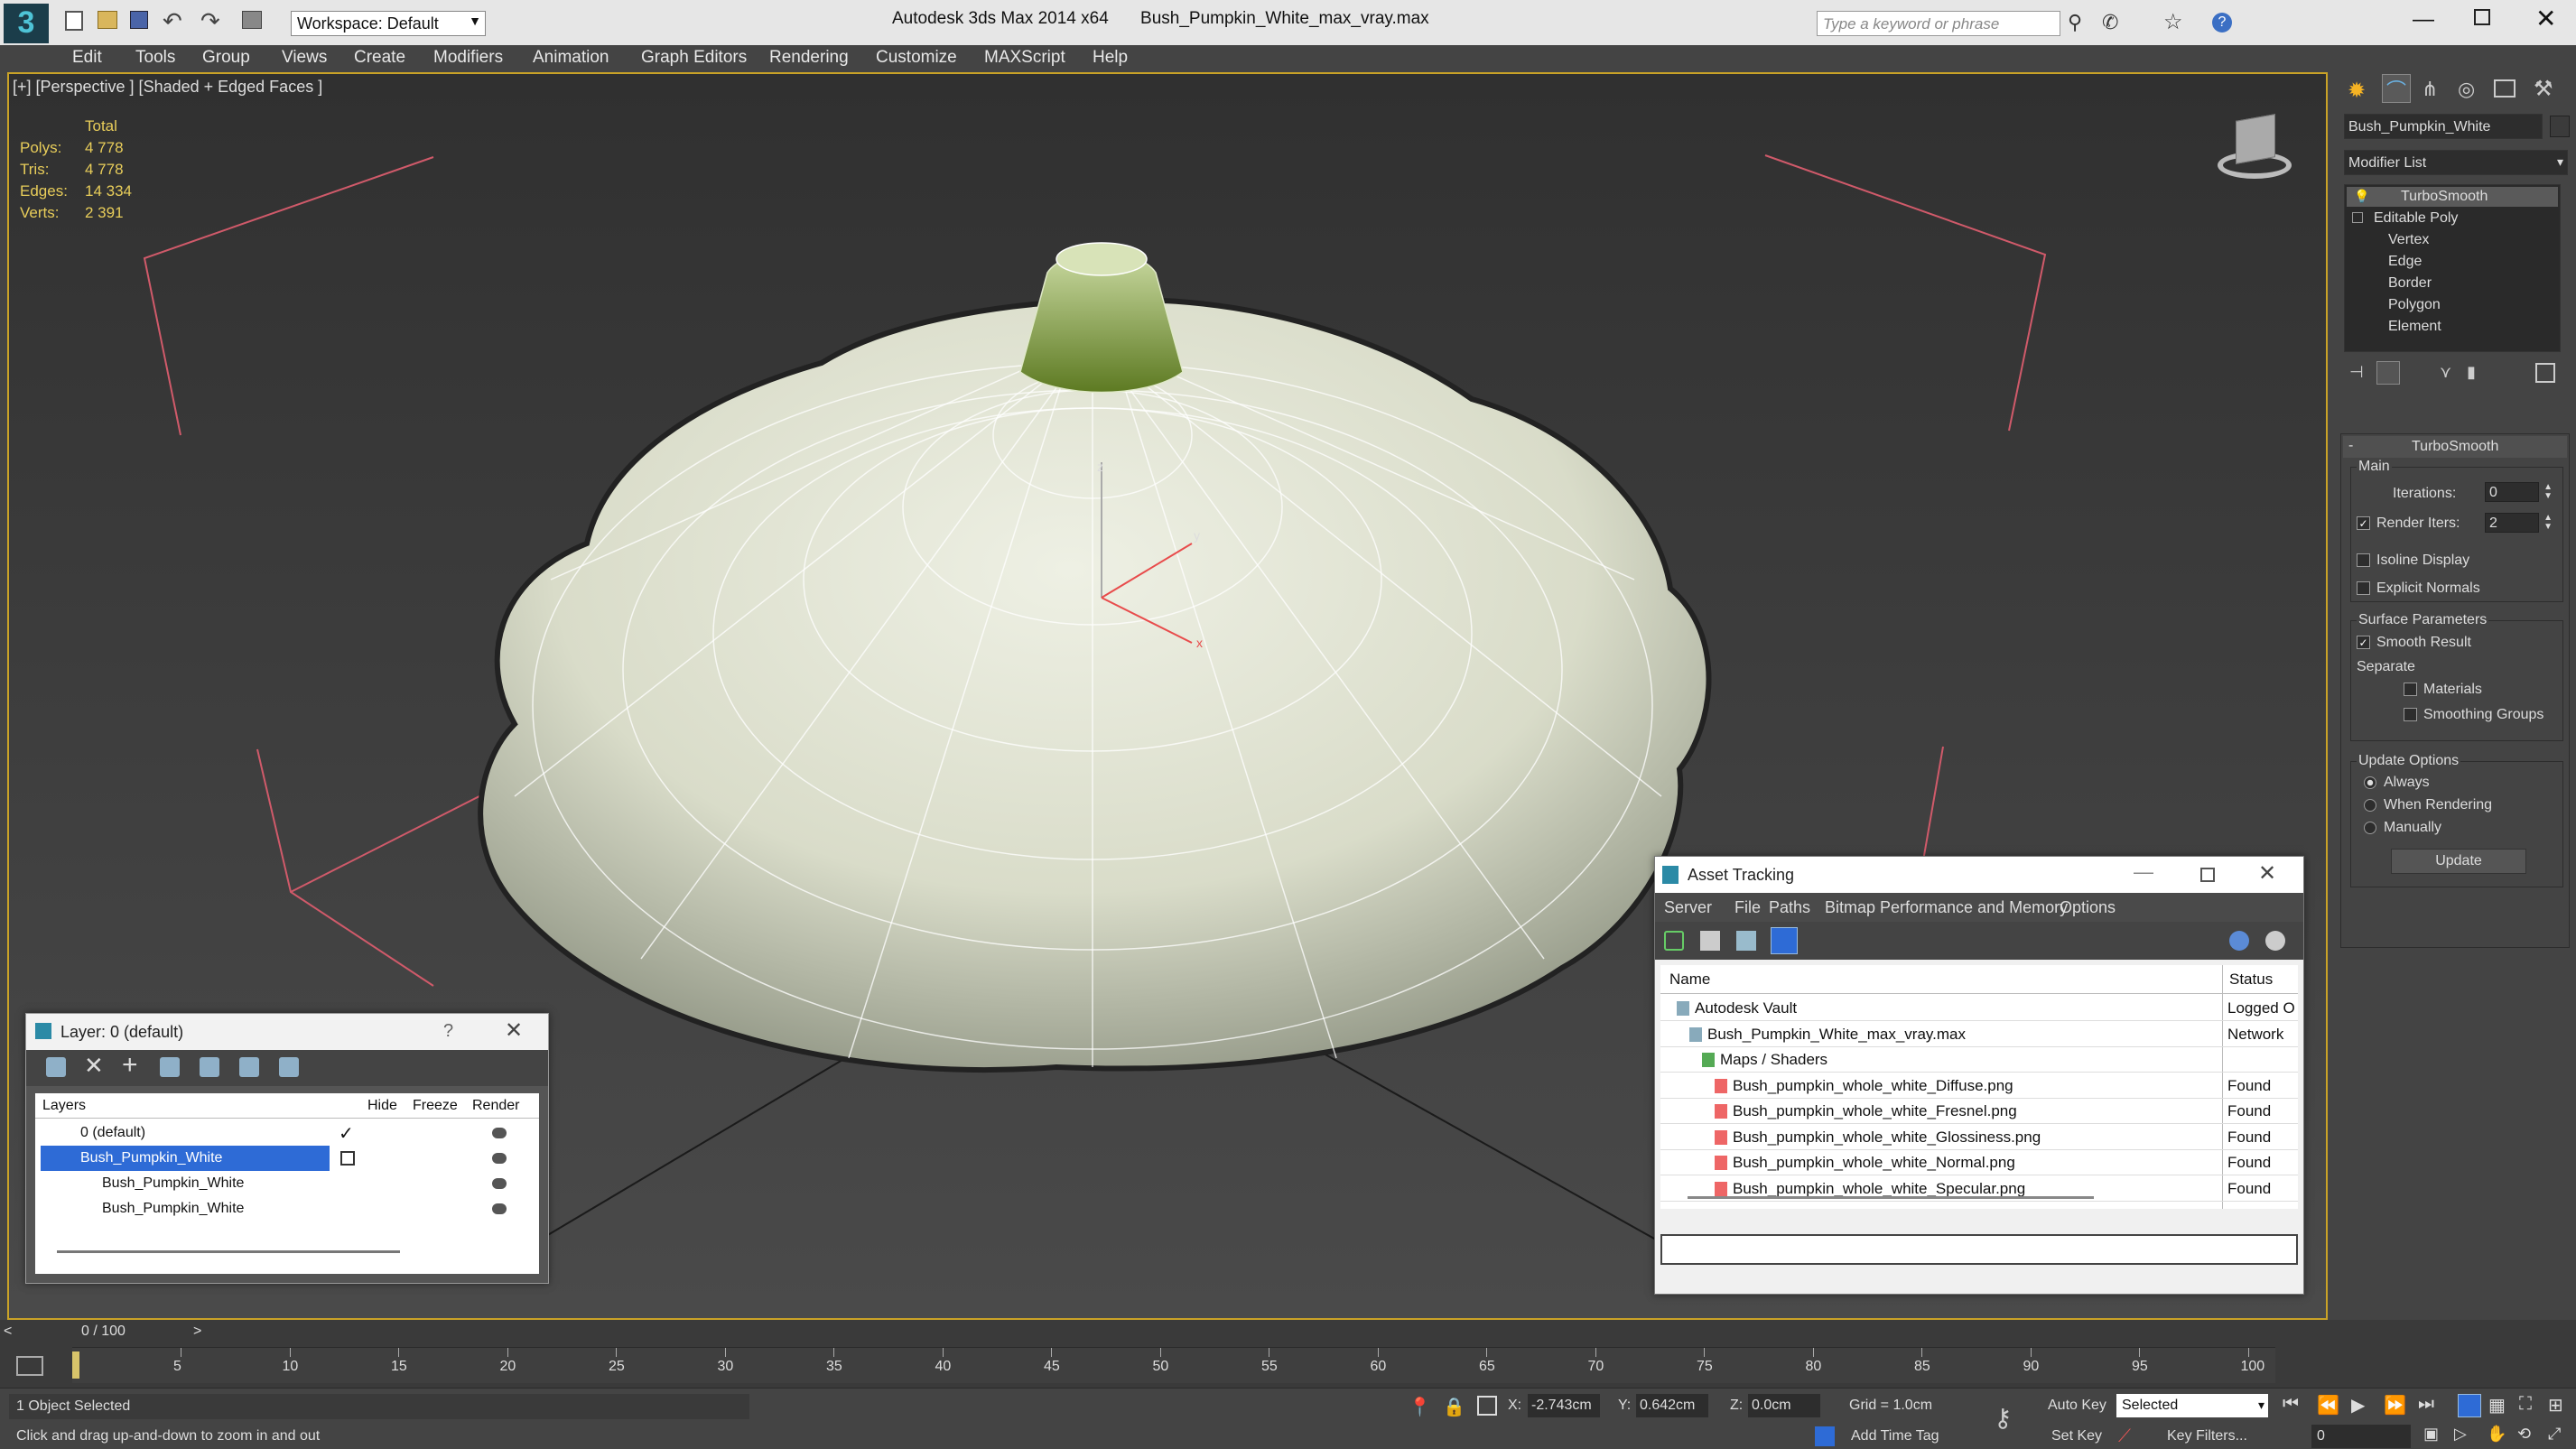 The image size is (2576, 1449). I want to click on asset-menu-server: Server, so click(1688, 907).